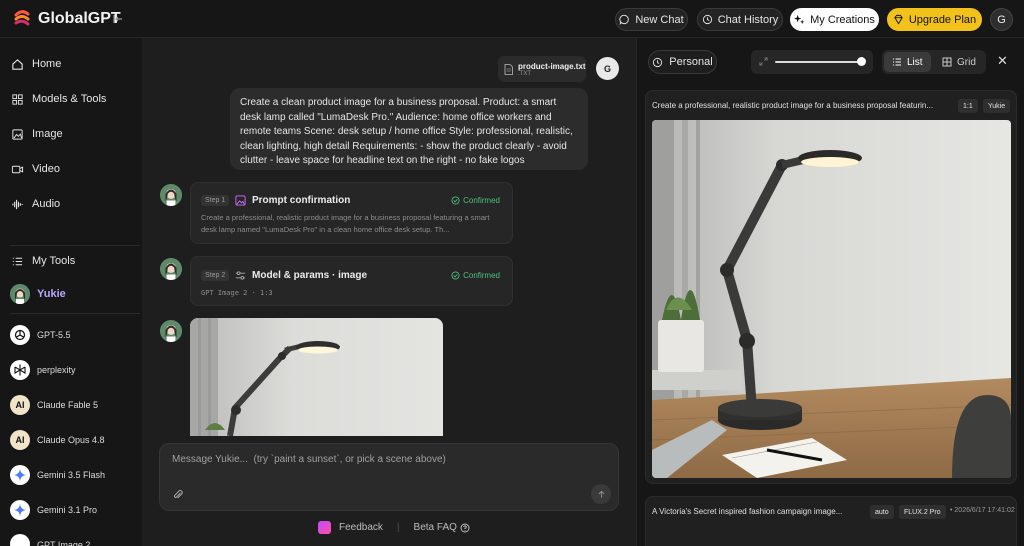 Image resolution: width=1024 pixels, height=546 pixels. Describe the element at coordinates (1001, 19) in the screenshot. I see `account-avatar: G` at that location.